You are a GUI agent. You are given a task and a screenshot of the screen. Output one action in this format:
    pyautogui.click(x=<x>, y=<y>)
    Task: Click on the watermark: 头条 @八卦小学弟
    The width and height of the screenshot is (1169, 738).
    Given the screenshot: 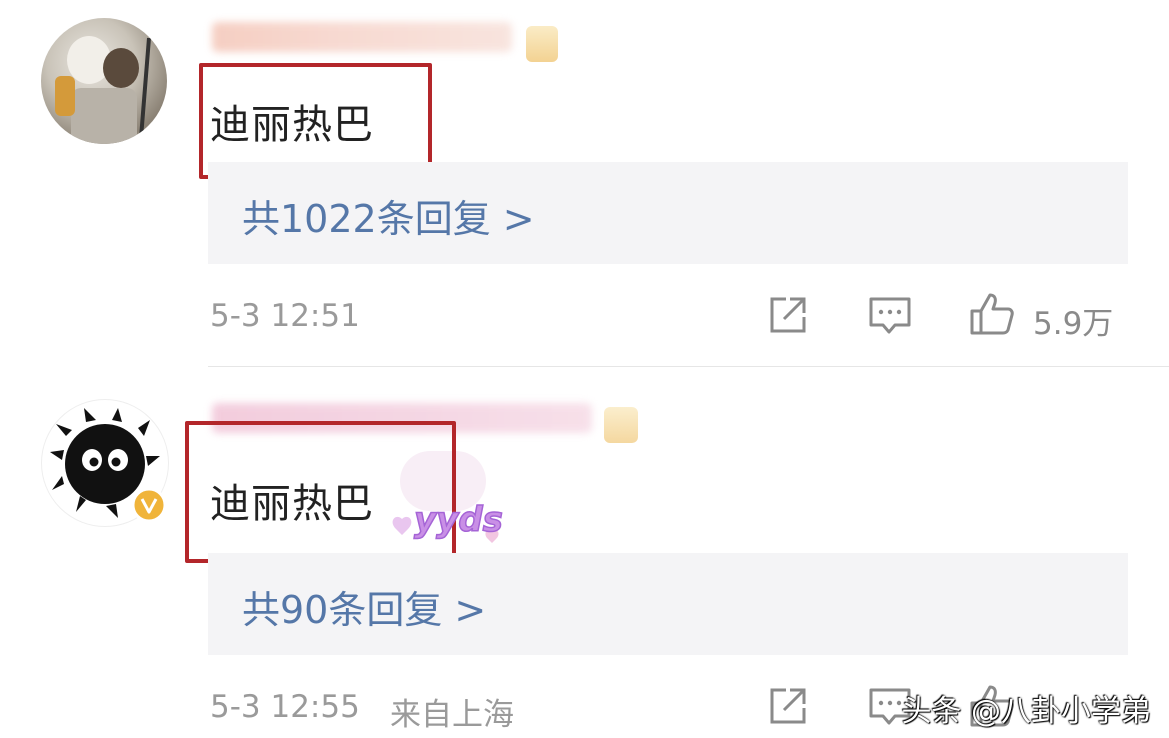 What is the action you would take?
    pyautogui.click(x=1026, y=711)
    